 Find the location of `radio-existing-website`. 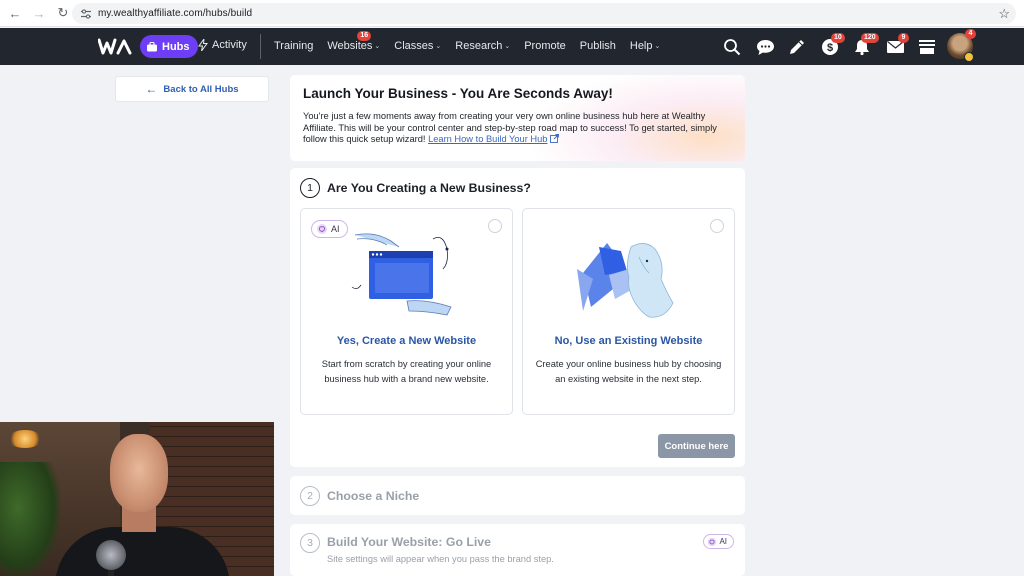

radio-existing-website is located at coordinates (717, 226).